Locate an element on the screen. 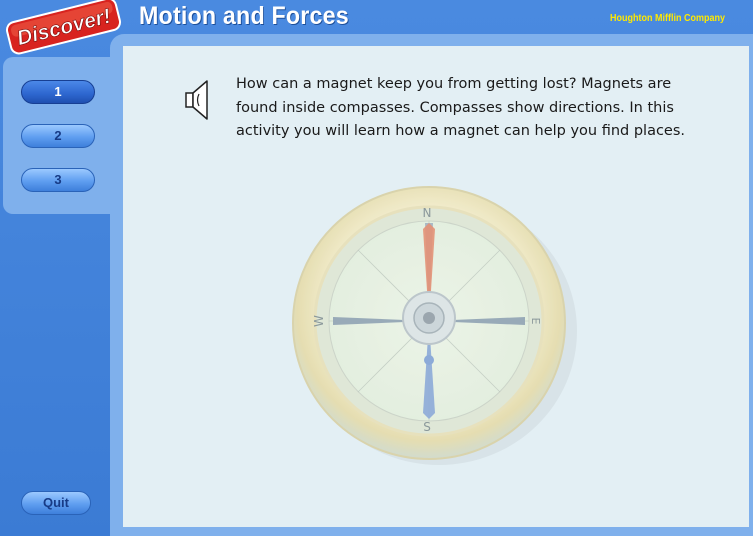 The height and width of the screenshot is (536, 753). section-button-3: 3 is located at coordinates (58, 180).